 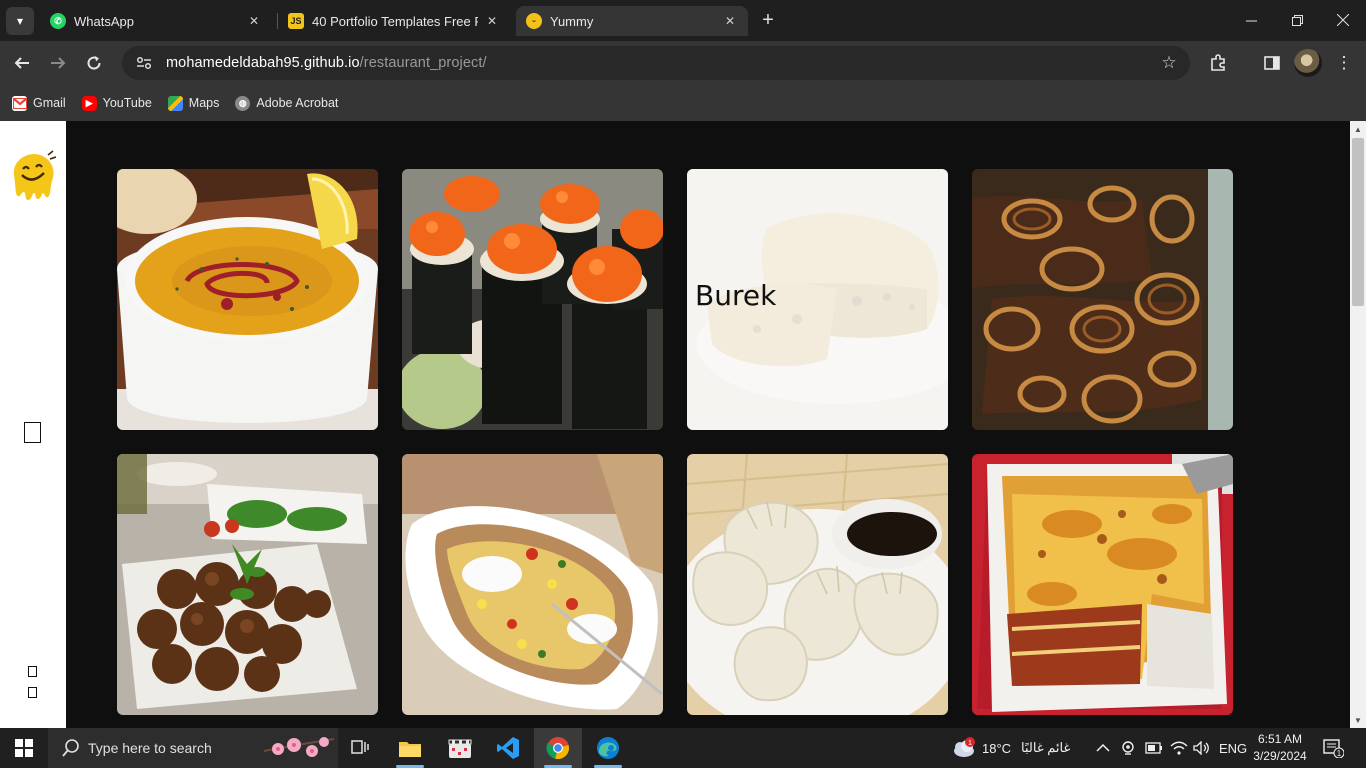 I want to click on close-window-button, so click(x=1343, y=20).